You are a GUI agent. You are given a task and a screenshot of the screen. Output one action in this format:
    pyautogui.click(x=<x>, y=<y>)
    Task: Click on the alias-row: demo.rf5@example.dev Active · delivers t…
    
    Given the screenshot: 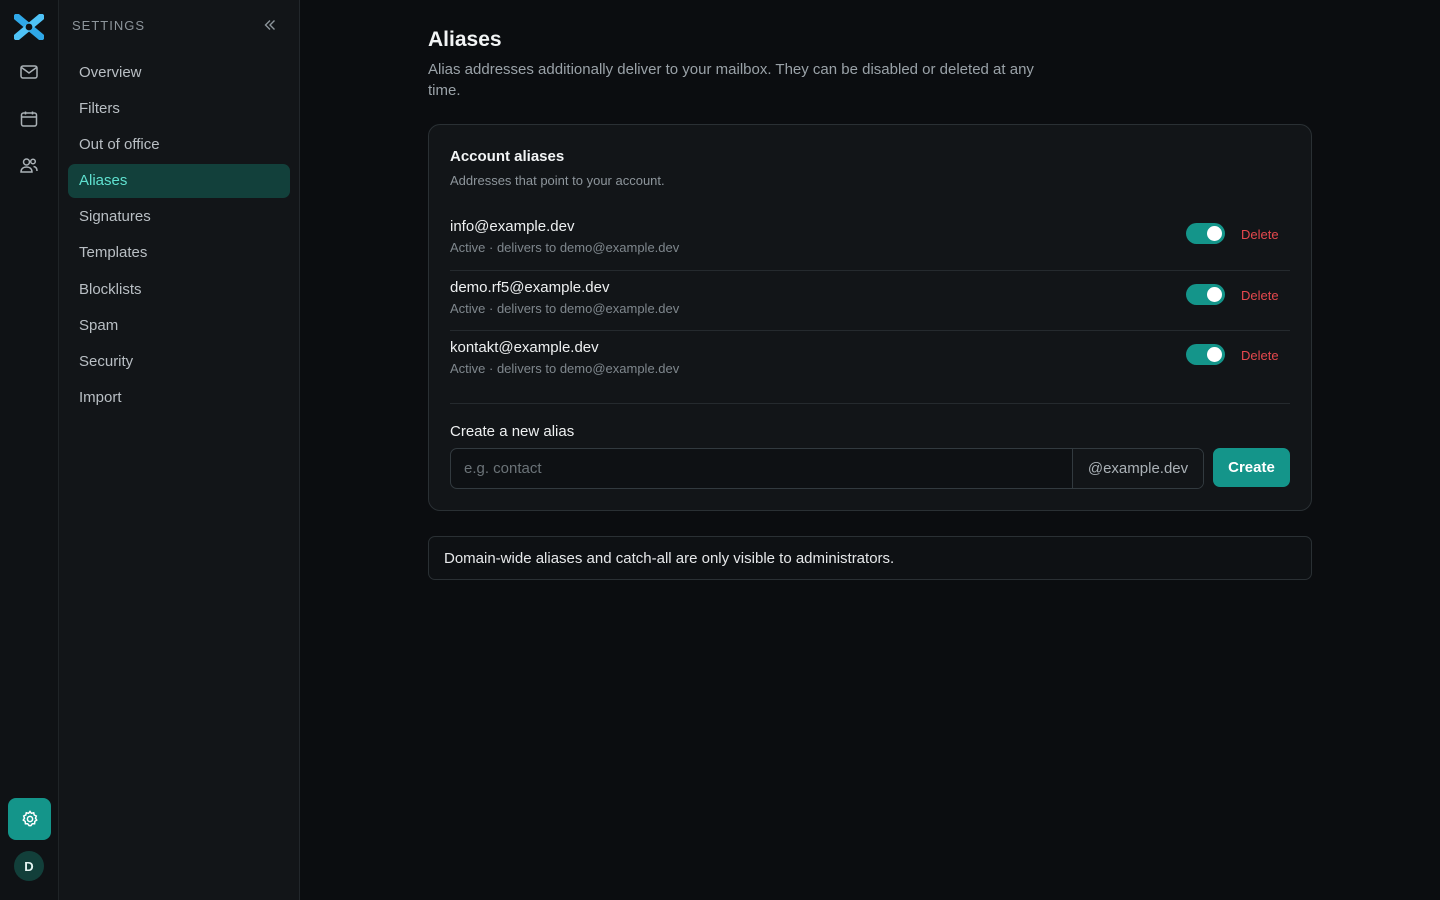 What is the action you would take?
    pyautogui.click(x=870, y=301)
    